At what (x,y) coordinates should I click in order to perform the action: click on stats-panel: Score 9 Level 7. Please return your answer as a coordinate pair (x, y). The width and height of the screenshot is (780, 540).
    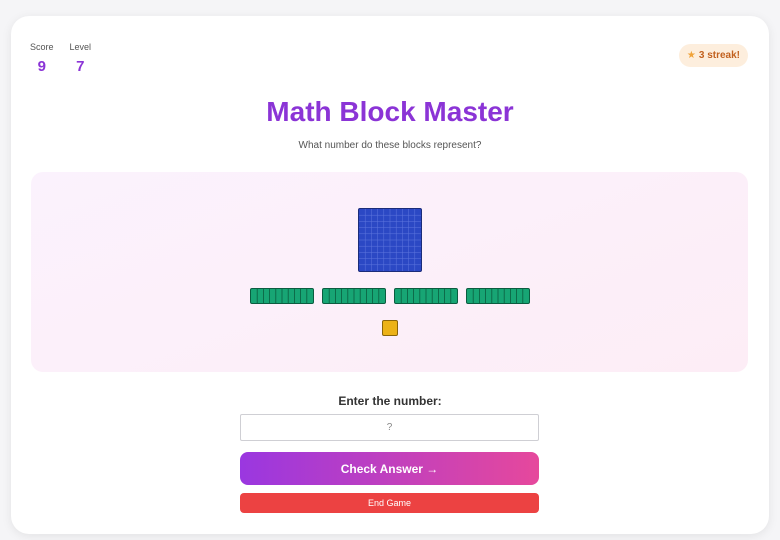
    Looking at the image, I should click on (60, 58).